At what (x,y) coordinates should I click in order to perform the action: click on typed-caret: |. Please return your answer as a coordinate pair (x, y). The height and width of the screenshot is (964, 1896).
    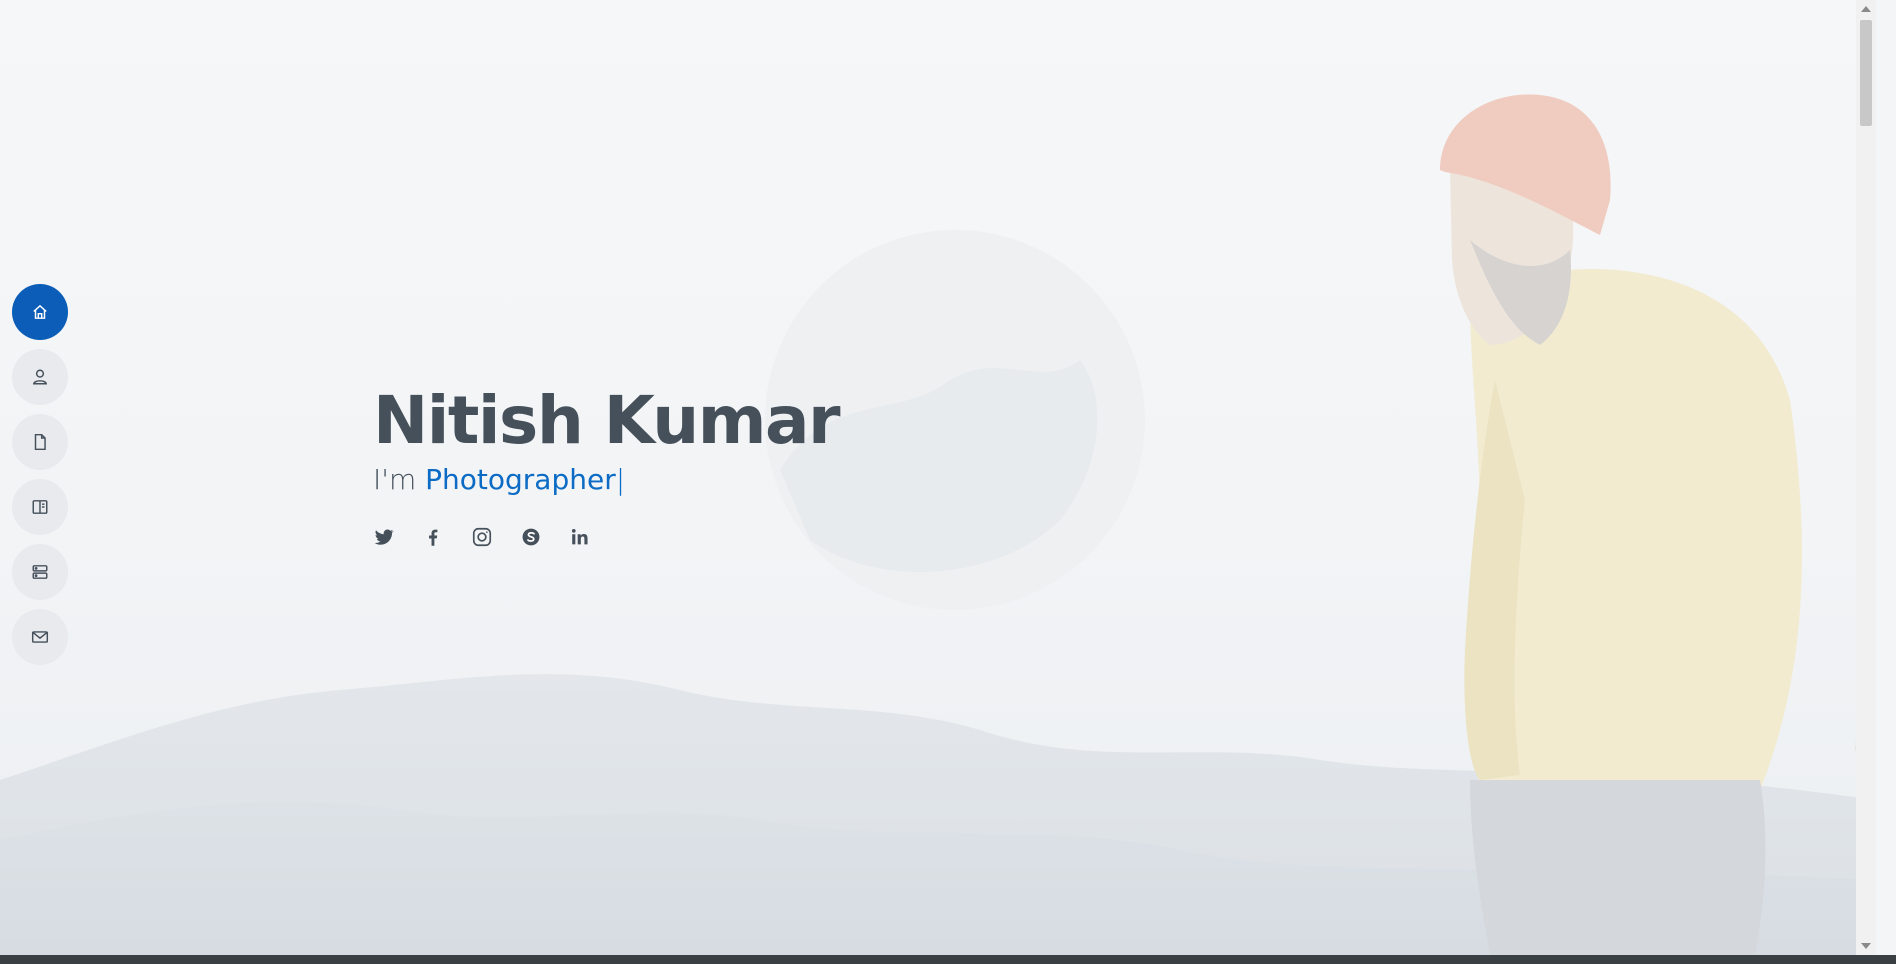
    Looking at the image, I should click on (620, 479).